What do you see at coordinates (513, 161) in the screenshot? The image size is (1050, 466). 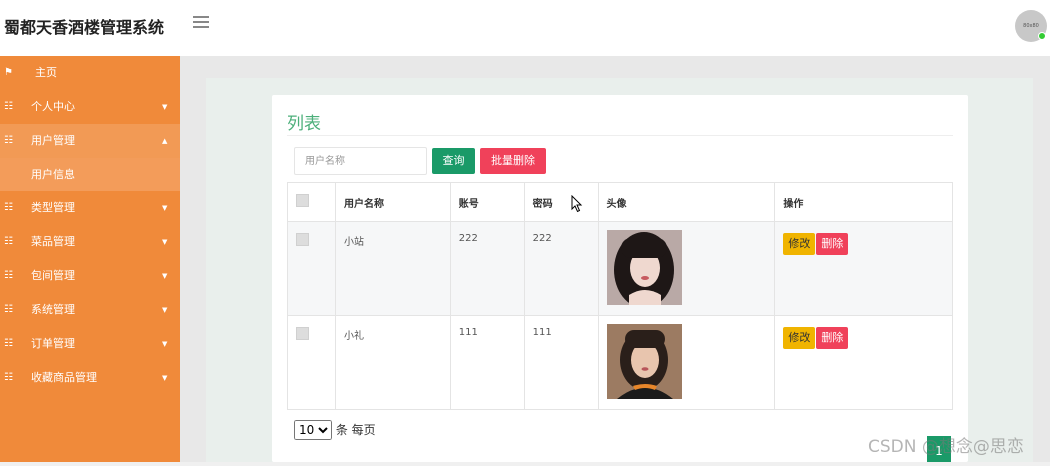 I see `batch-delete-button: 批量删除` at bounding box center [513, 161].